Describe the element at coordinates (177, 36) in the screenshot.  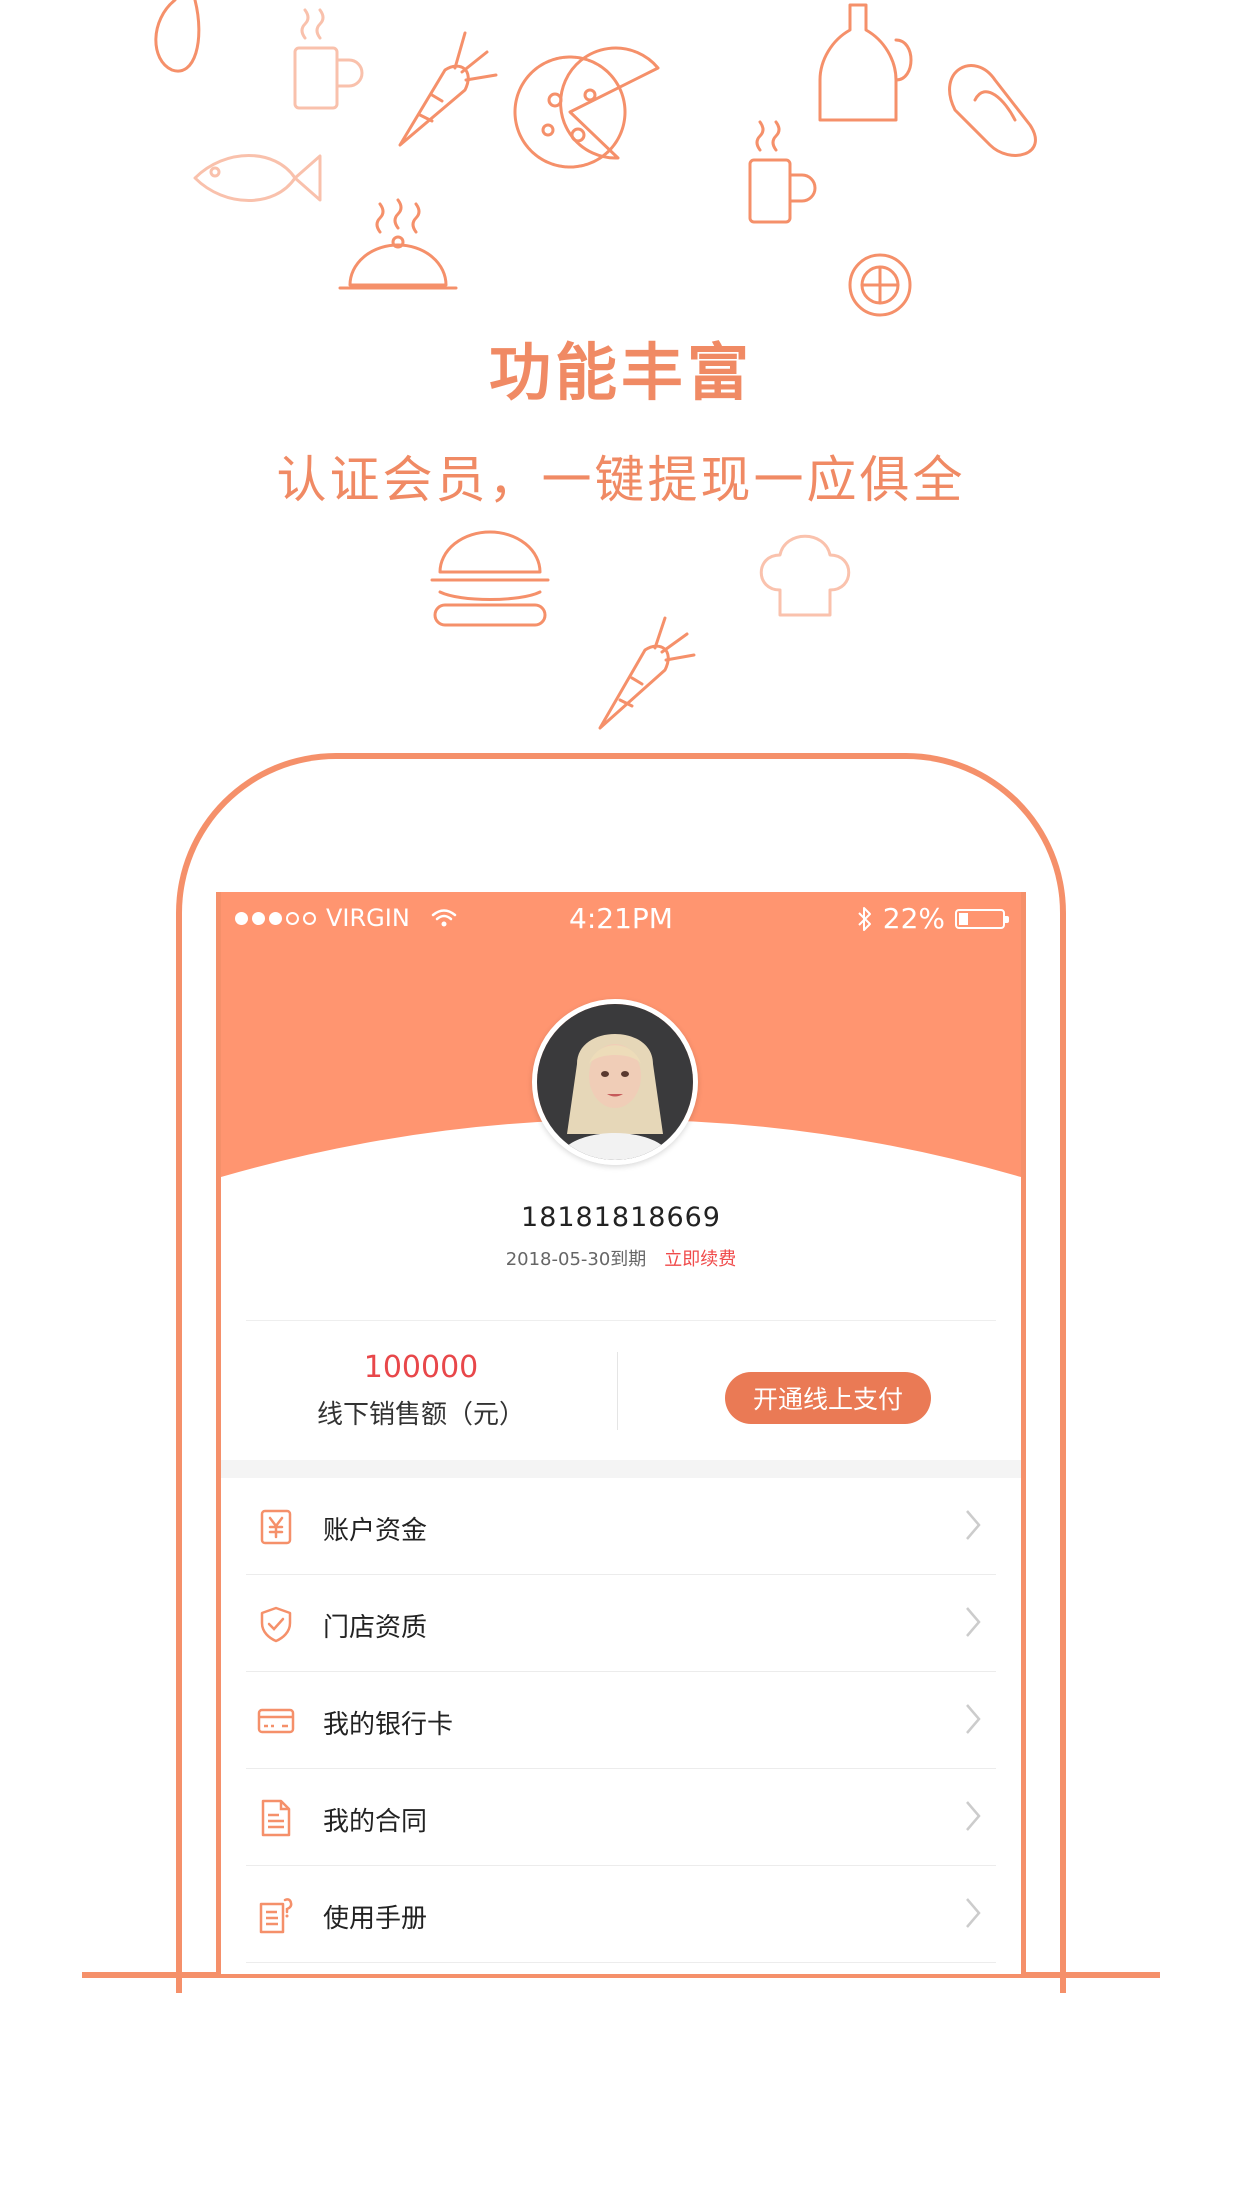
I see `eggplant-icon` at that location.